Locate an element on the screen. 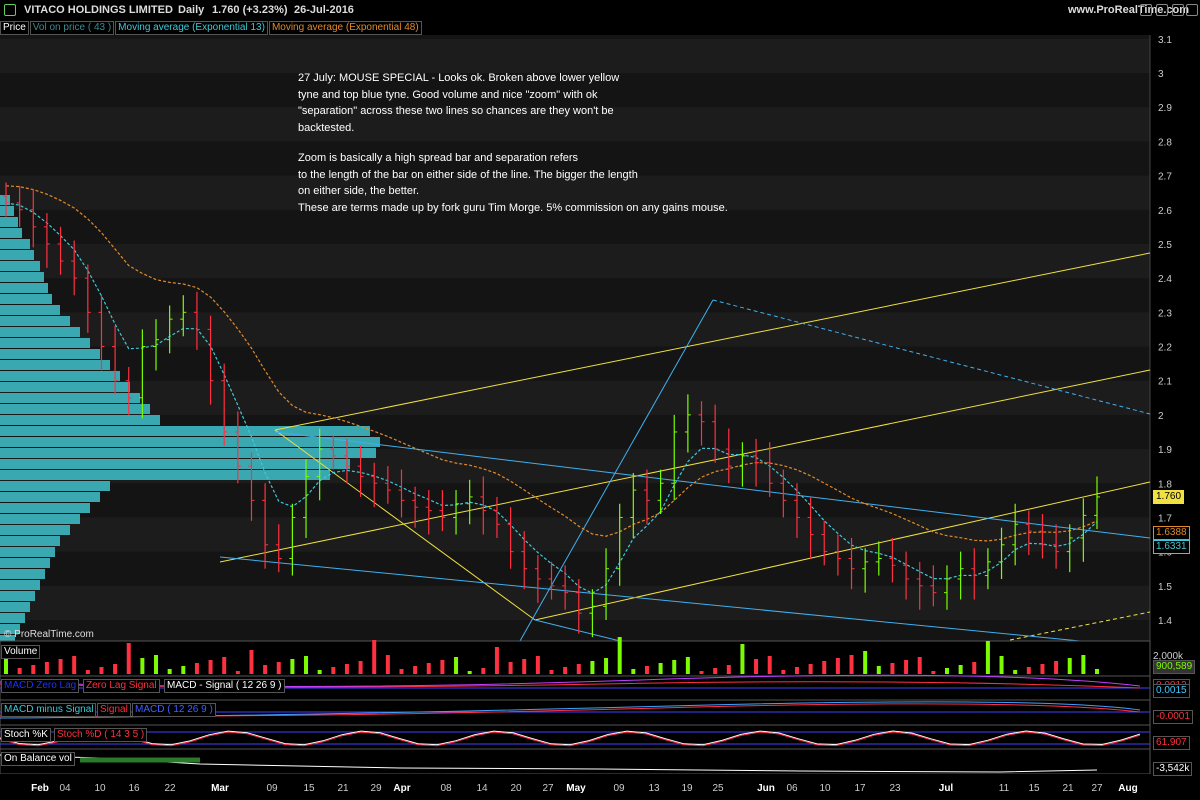 This screenshot has width=1200, height=800. close-icon is located at coordinates (1192, 10).